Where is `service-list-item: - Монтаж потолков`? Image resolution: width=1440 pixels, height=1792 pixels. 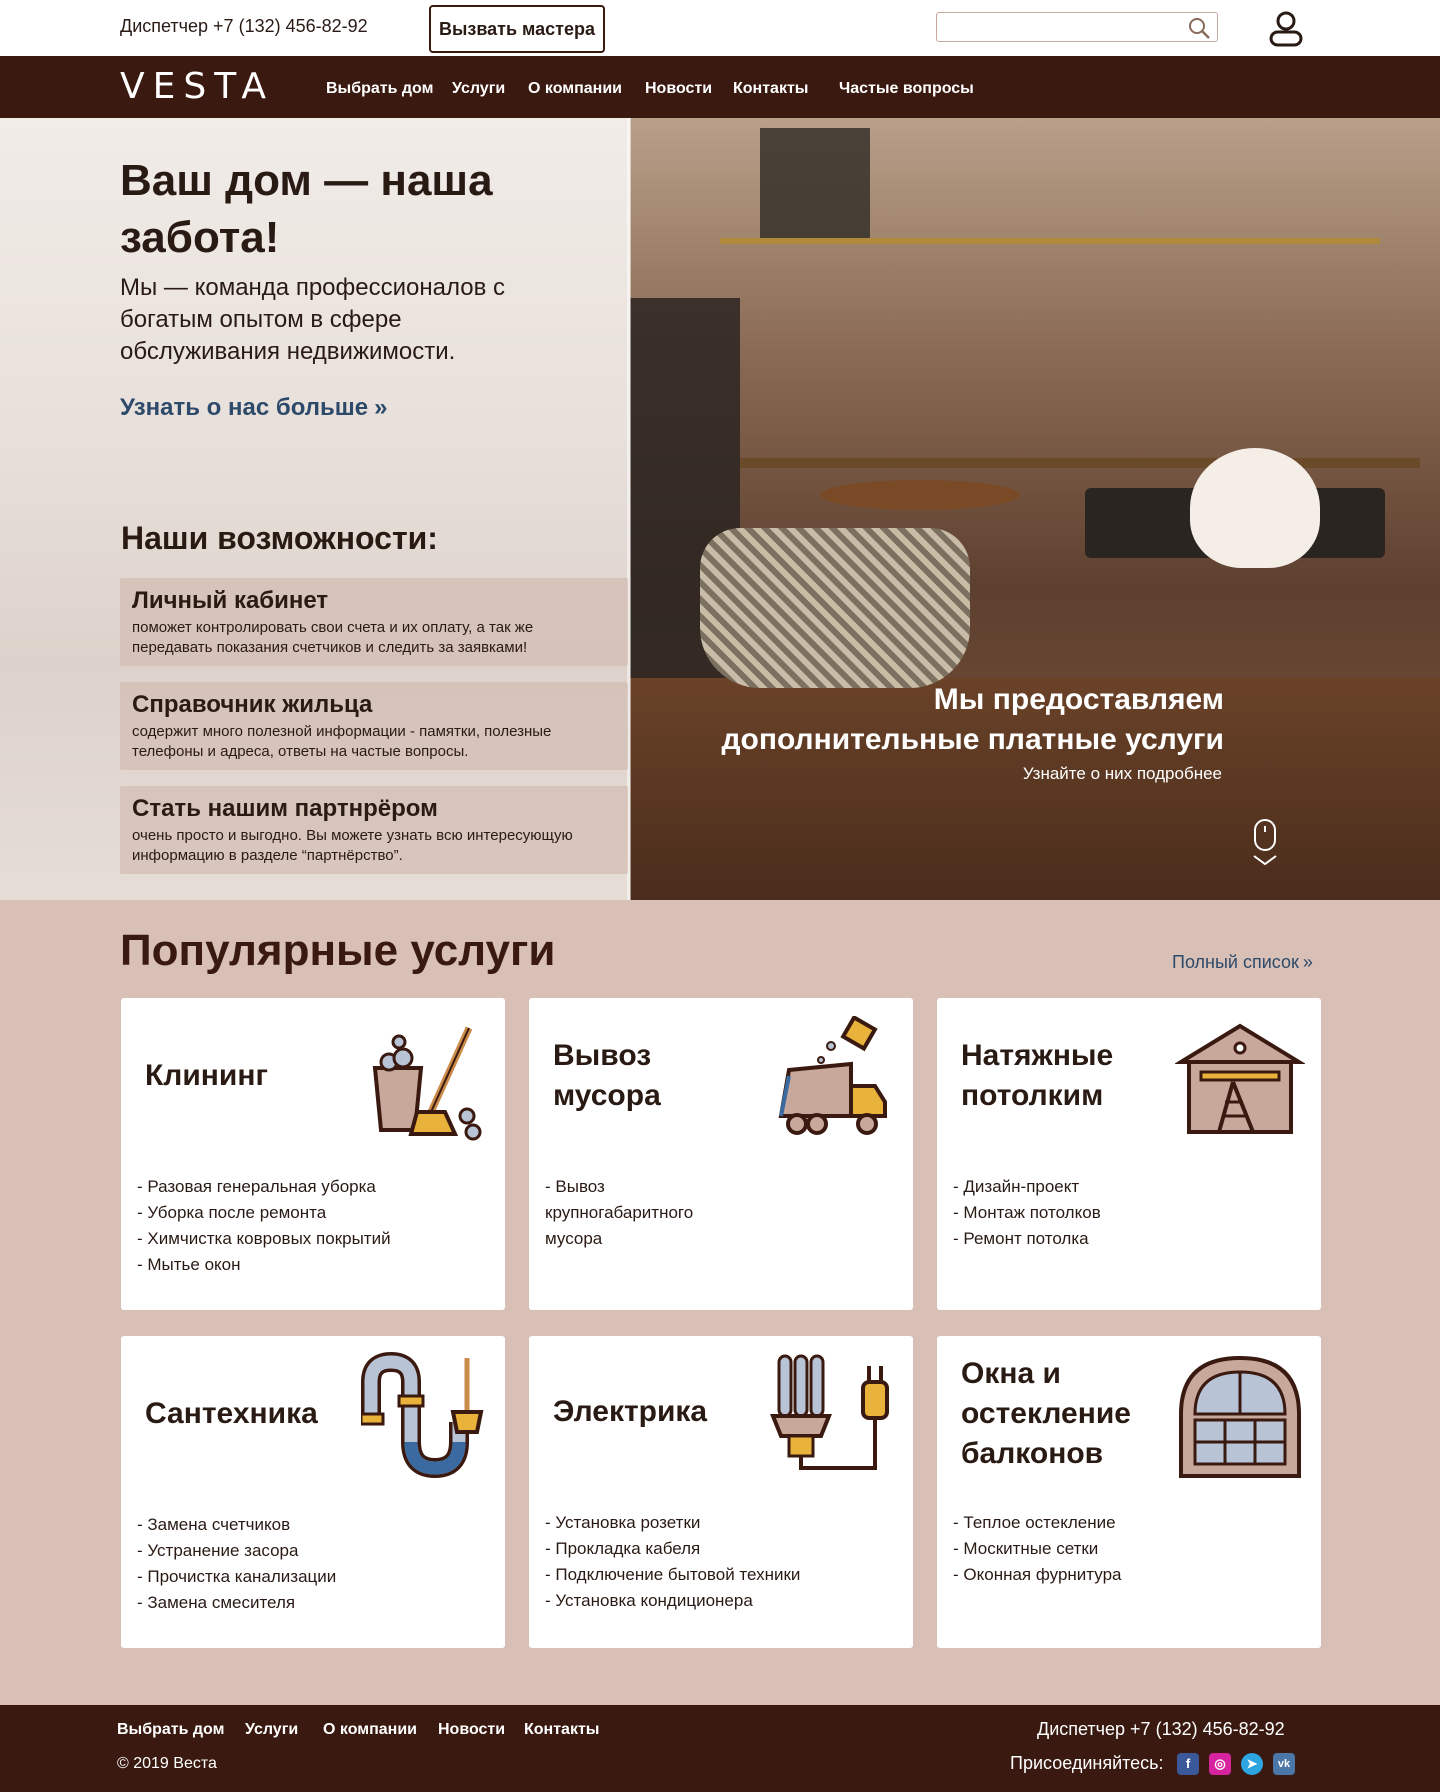
service-list-item: - Монтаж потолков is located at coordinates (1027, 1212).